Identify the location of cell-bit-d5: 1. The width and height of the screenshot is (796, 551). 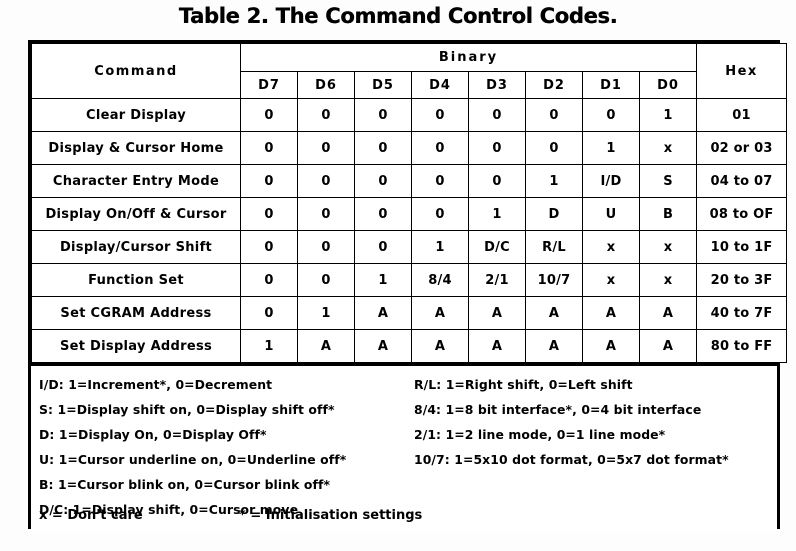
(383, 280).